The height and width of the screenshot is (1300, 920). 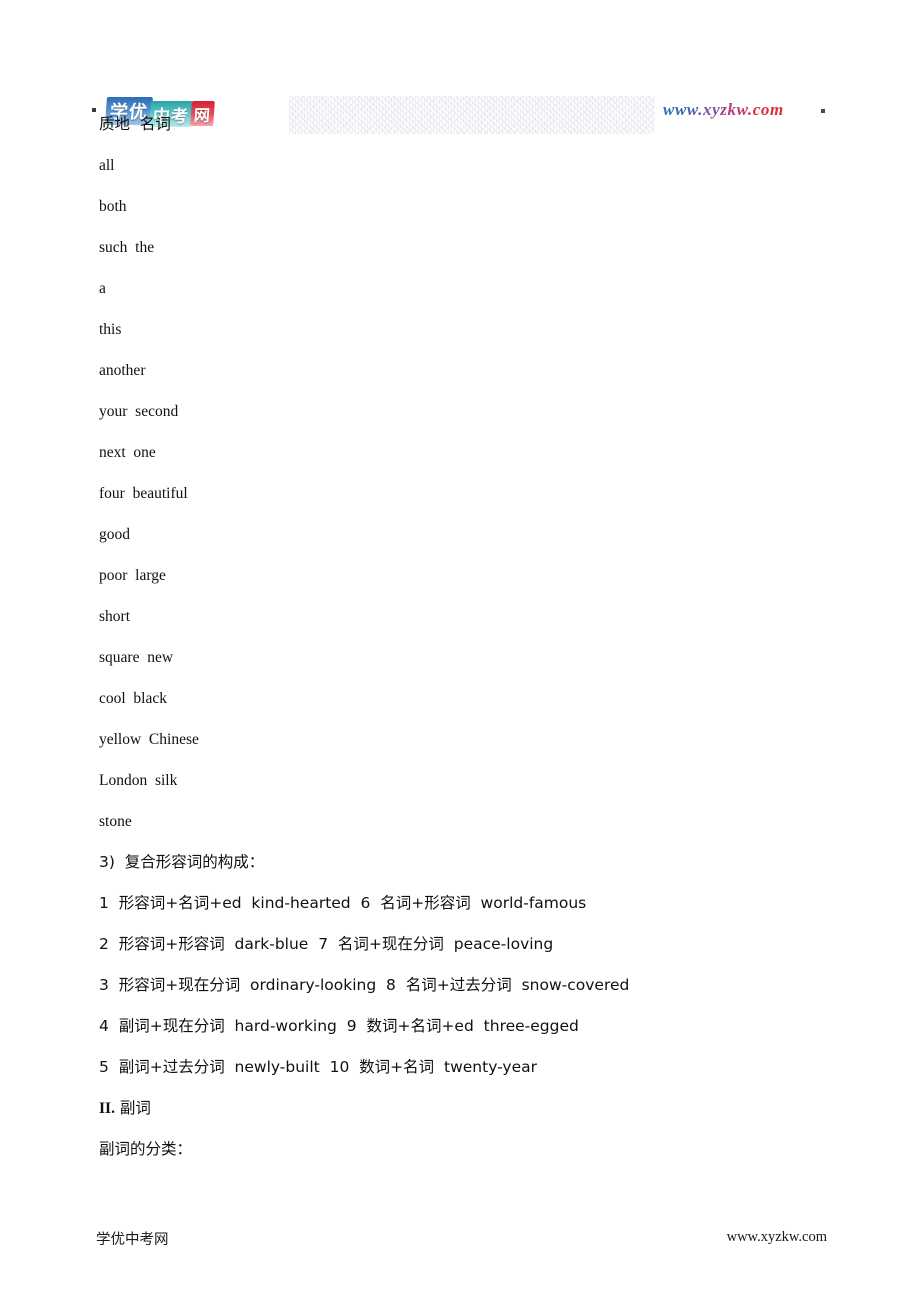 What do you see at coordinates (113, 206) in the screenshot?
I see `word-list-line: both` at bounding box center [113, 206].